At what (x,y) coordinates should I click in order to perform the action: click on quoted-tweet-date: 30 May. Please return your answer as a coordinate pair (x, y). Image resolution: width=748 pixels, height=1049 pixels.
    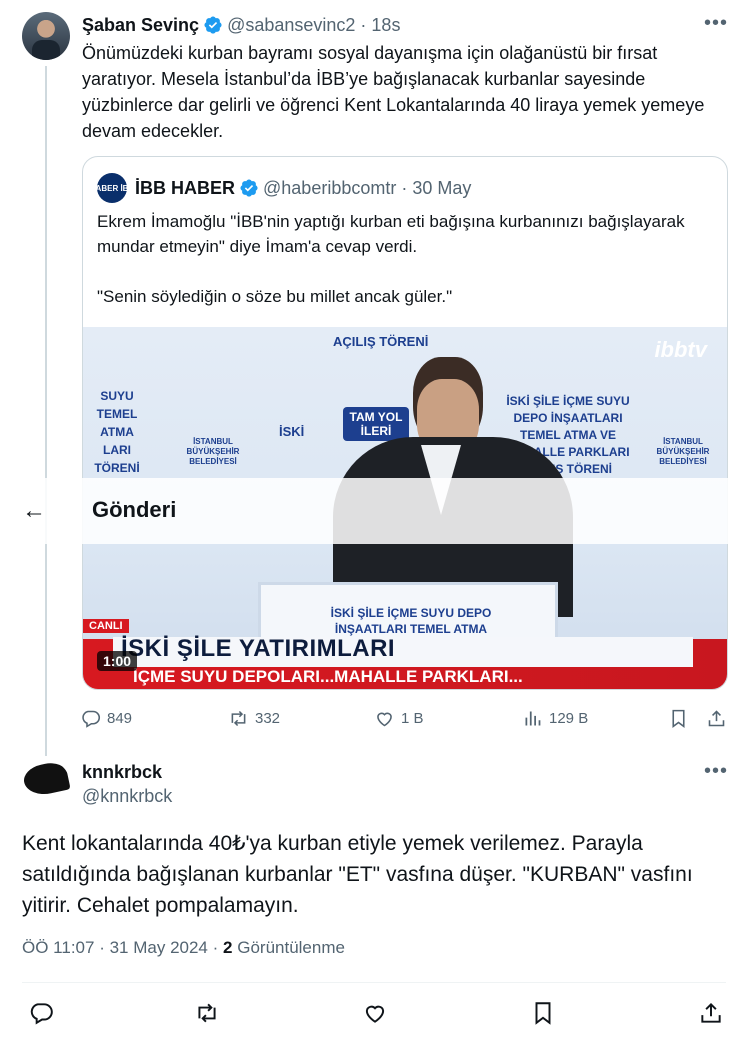
    Looking at the image, I should click on (442, 187).